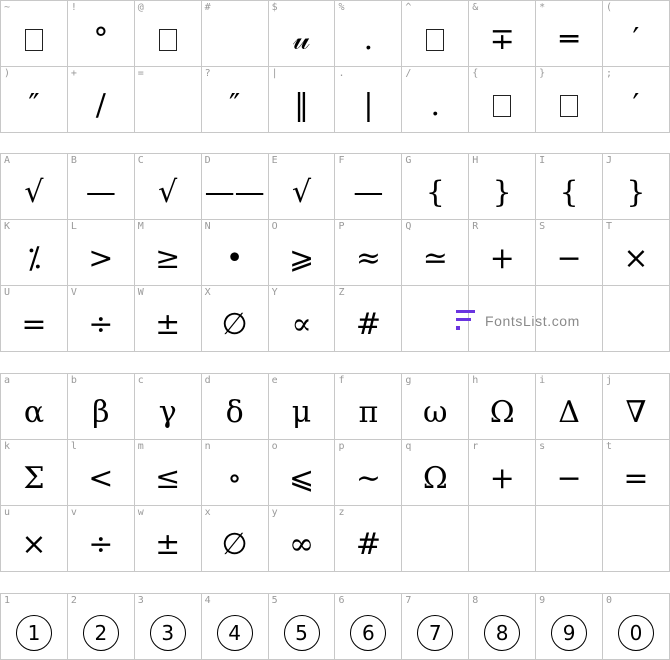 This screenshot has height=660, width=670. What do you see at coordinates (502, 632) in the screenshot?
I see `glyph-sample: 8` at bounding box center [502, 632].